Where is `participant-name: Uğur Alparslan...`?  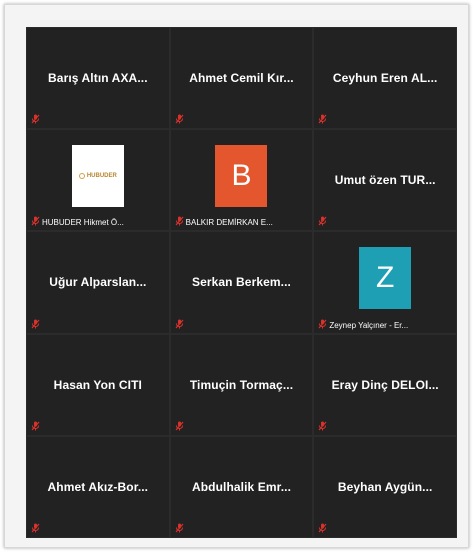 participant-name: Uğur Alparslan... is located at coordinates (98, 282).